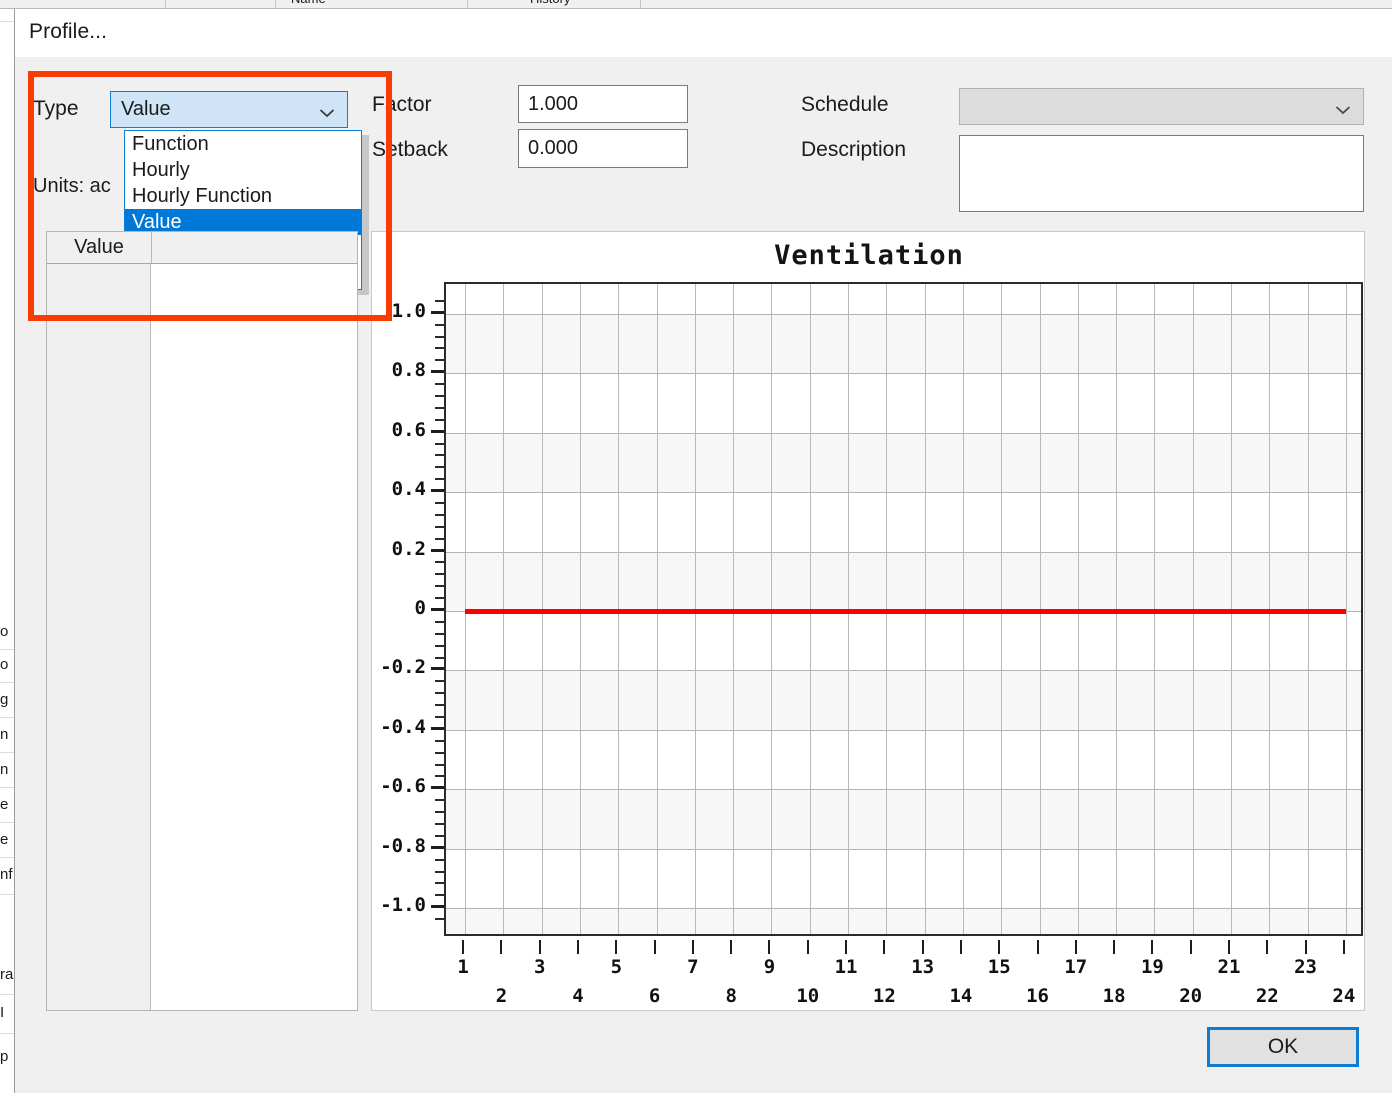  What do you see at coordinates (243, 196) in the screenshot?
I see `type-option-hourly-function: Hourly Function` at bounding box center [243, 196].